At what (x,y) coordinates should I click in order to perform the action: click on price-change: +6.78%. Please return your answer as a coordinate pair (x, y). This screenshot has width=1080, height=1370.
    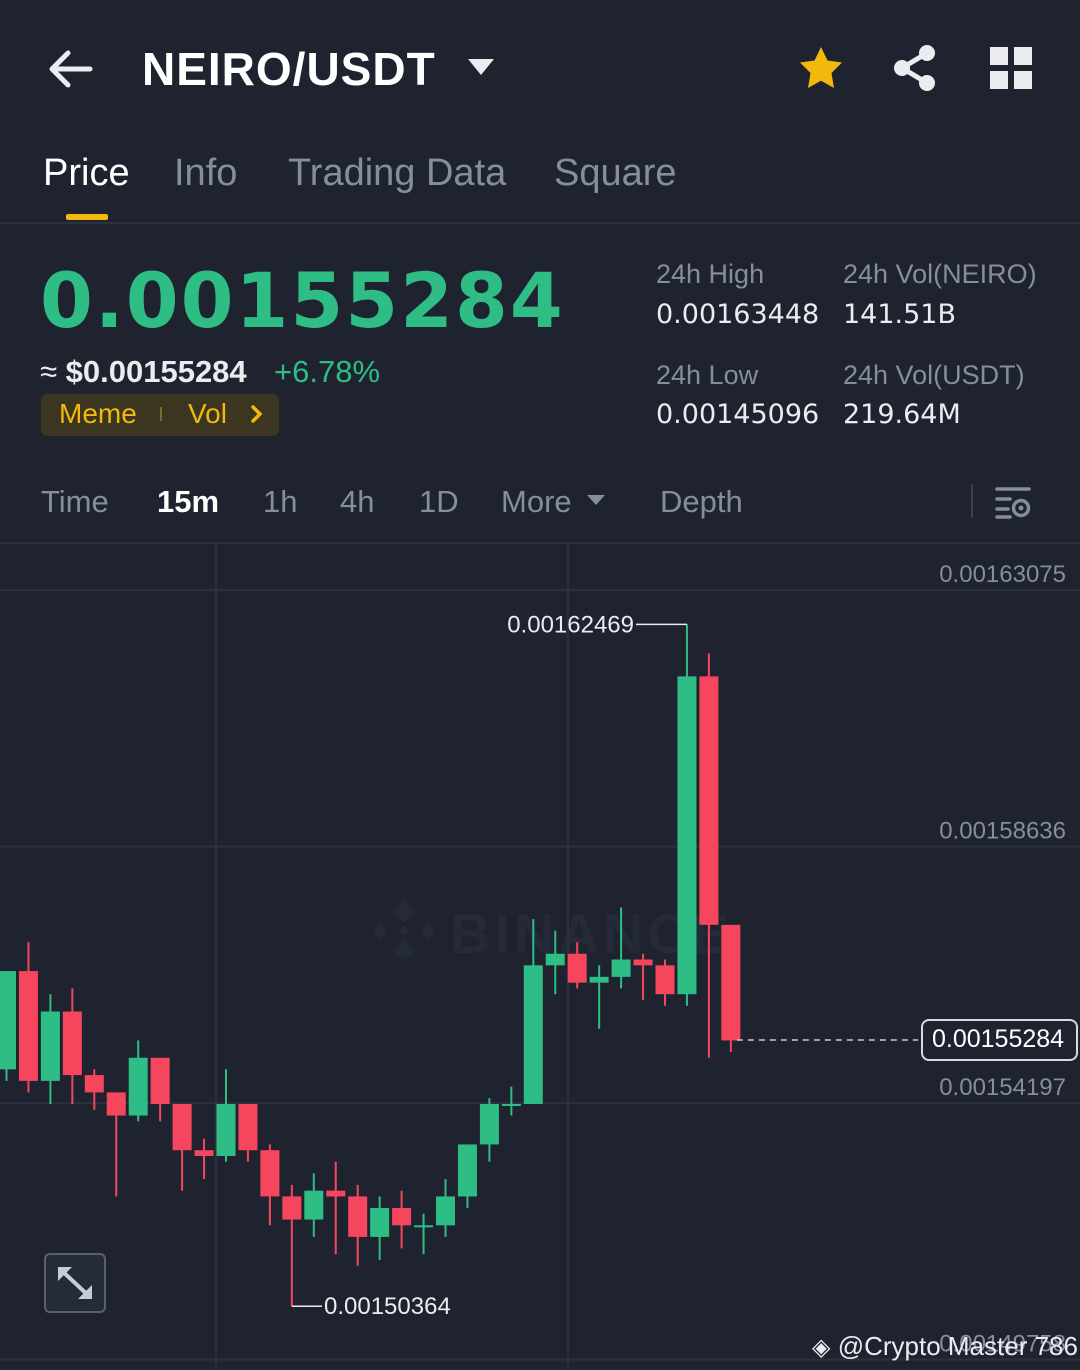
    Looking at the image, I should click on (327, 371).